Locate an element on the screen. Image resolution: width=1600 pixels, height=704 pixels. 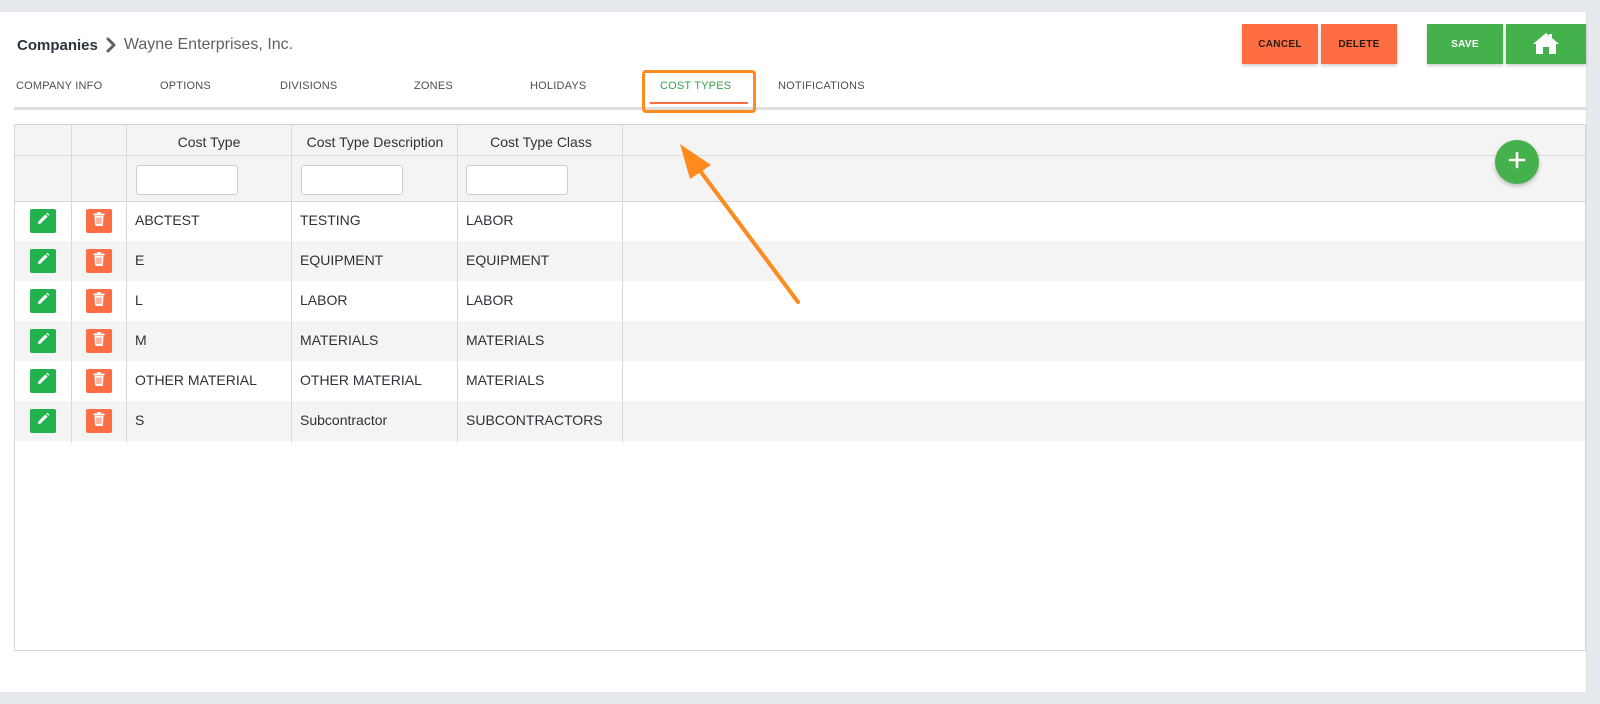
cell-cost-type: E is located at coordinates (140, 260).